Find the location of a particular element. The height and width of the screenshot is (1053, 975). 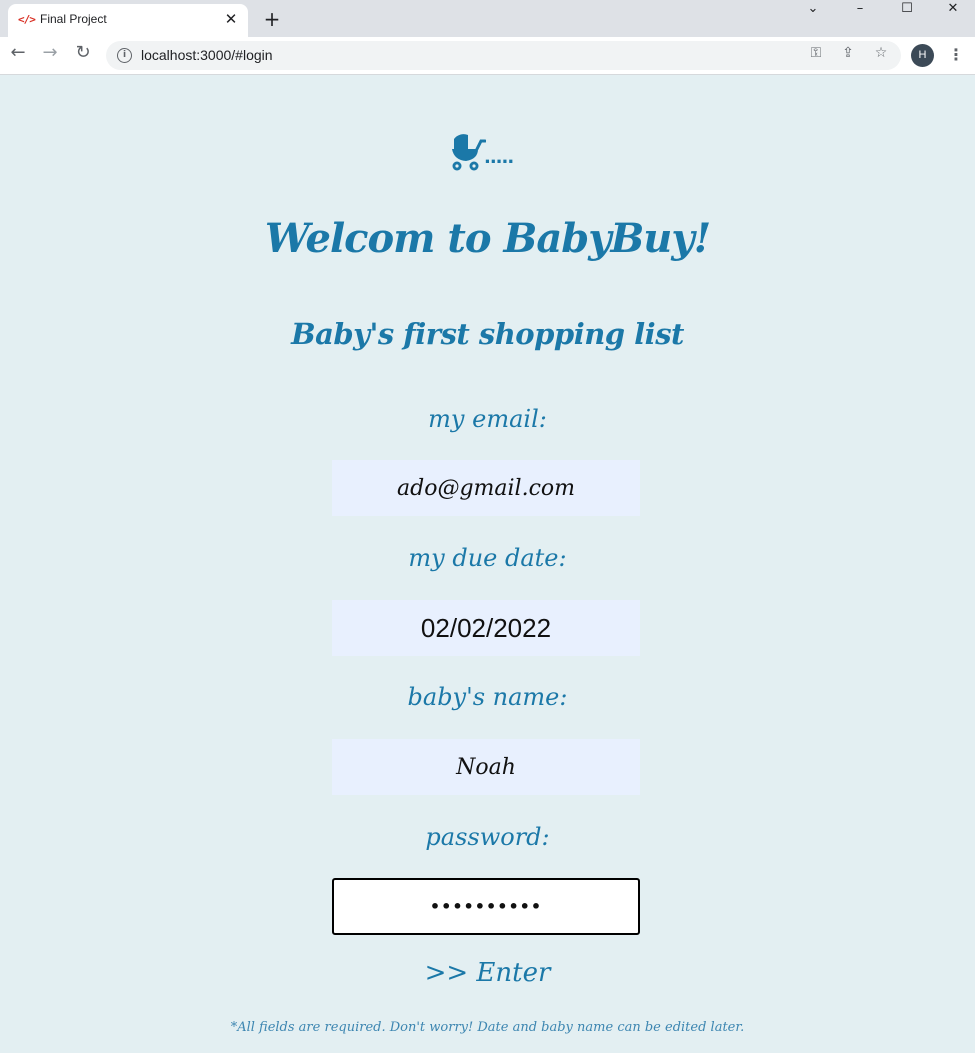

baby-name-label: baby's name: is located at coordinates (487, 697).